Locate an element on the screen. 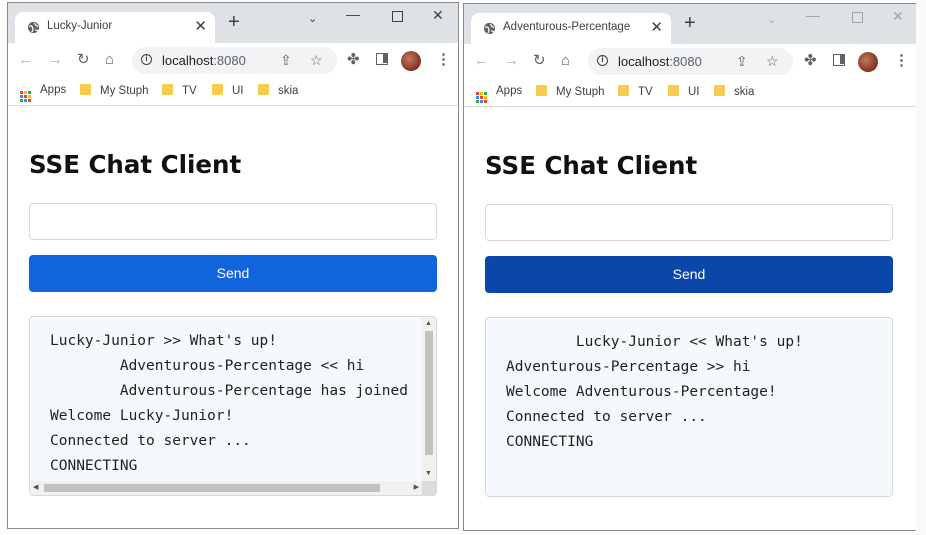 The height and width of the screenshot is (535, 926). bookmarks-bar: Apps My Stuph TV UI skia is located at coordinates (233, 92).